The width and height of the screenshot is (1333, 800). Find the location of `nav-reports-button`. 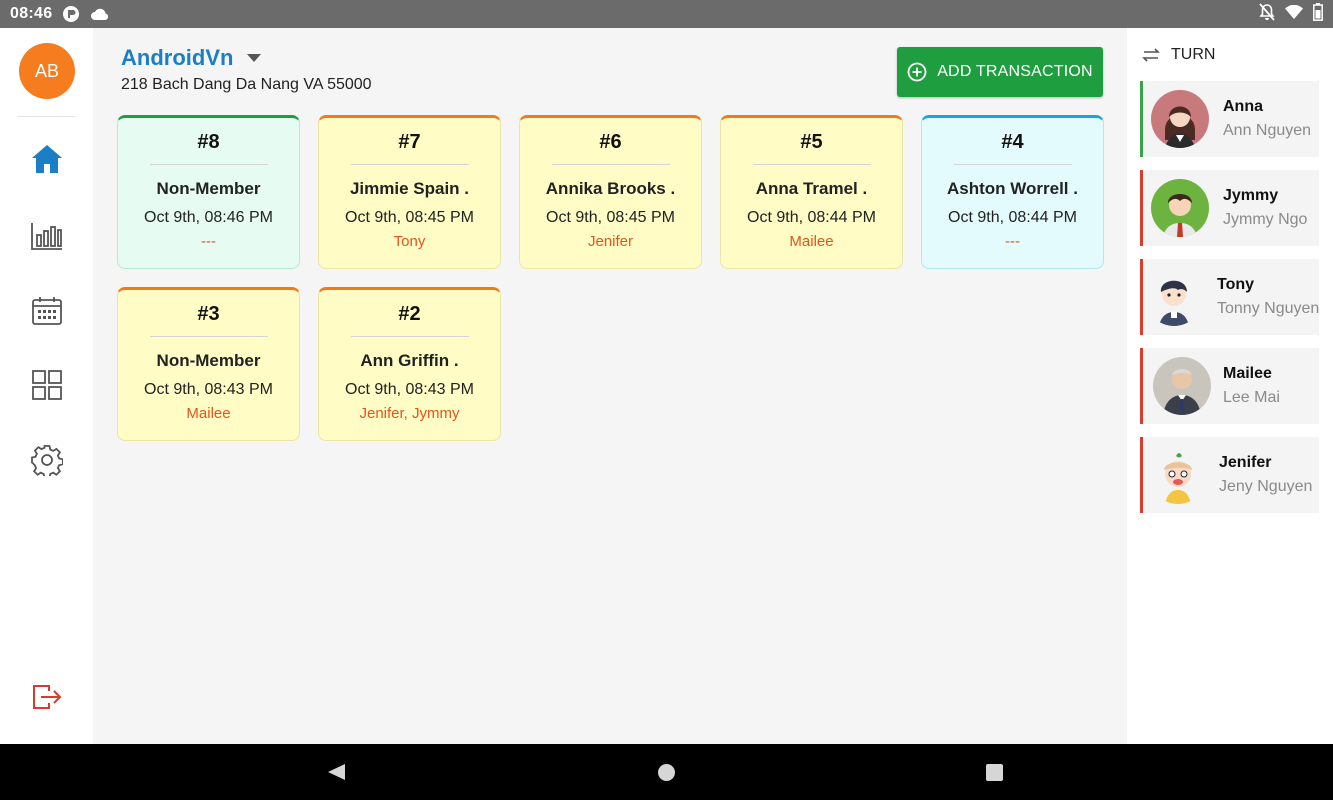

nav-reports-button is located at coordinates (47, 238).